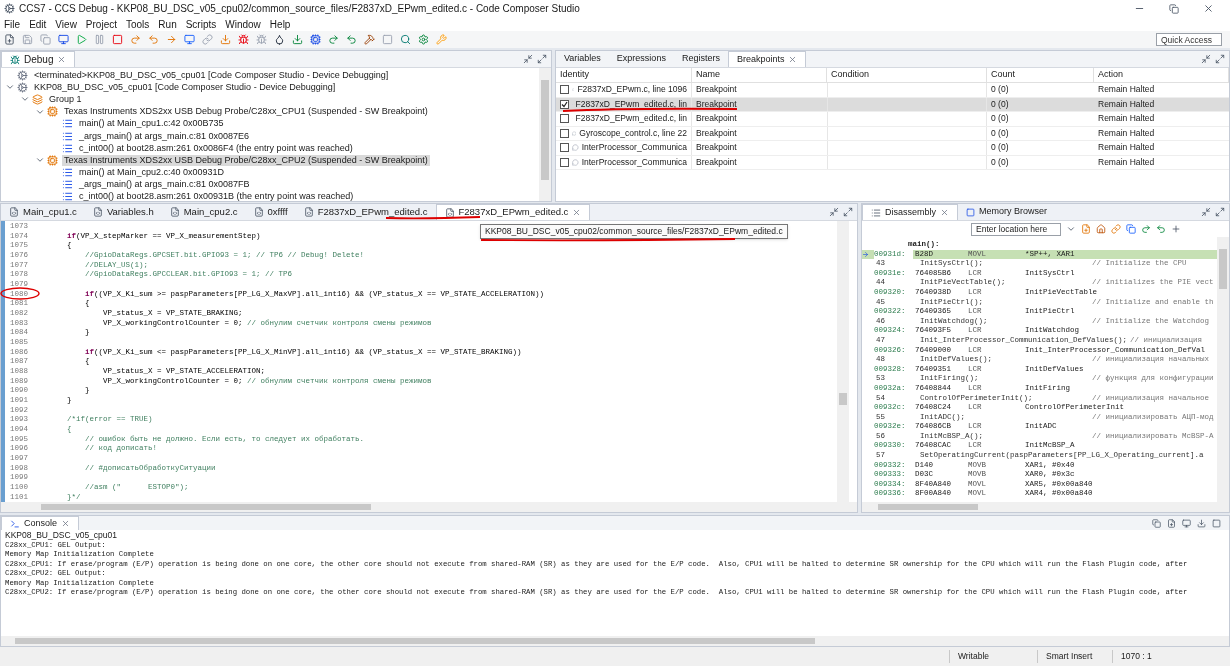  I want to click on tree-item: Texas Instruments XDS2xx USB Debug Probe/C28xx_CPU1 (Suspended - SW Breakpoint), so click(246, 112).